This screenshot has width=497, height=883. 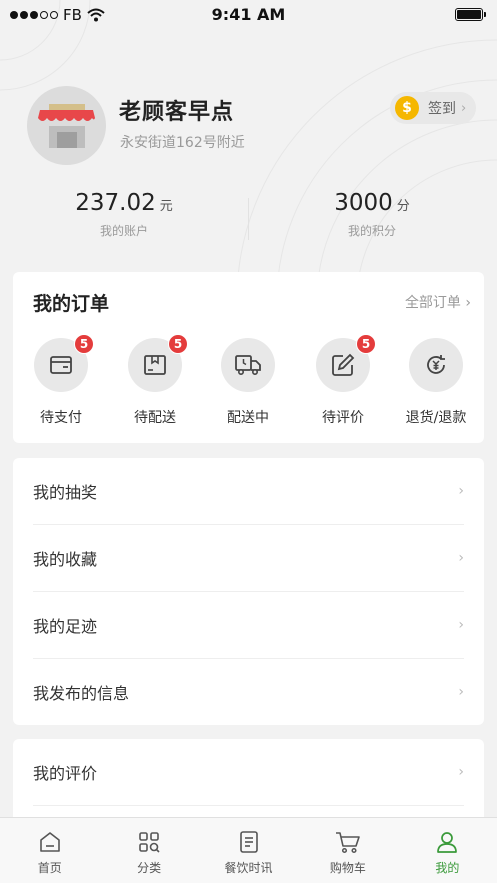 What do you see at coordinates (407, 108) in the screenshot?
I see `coin-icon: $` at bounding box center [407, 108].